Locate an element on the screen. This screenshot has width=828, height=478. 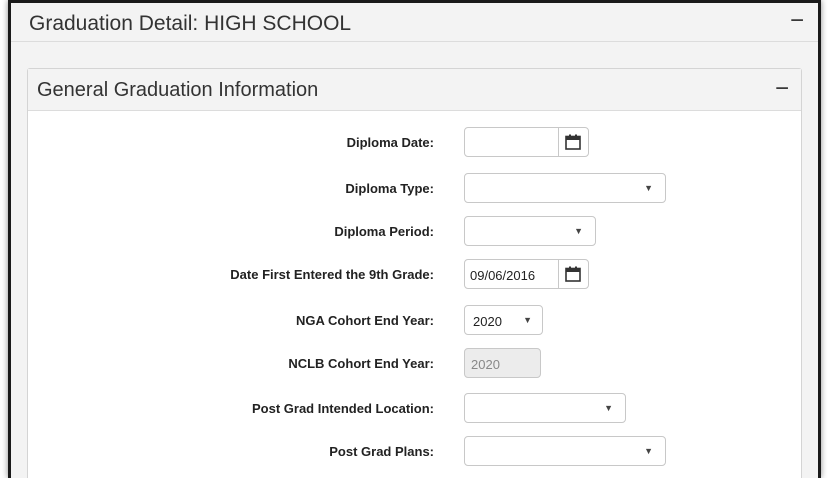
post-grad-location-select: ▼ is located at coordinates (545, 408).